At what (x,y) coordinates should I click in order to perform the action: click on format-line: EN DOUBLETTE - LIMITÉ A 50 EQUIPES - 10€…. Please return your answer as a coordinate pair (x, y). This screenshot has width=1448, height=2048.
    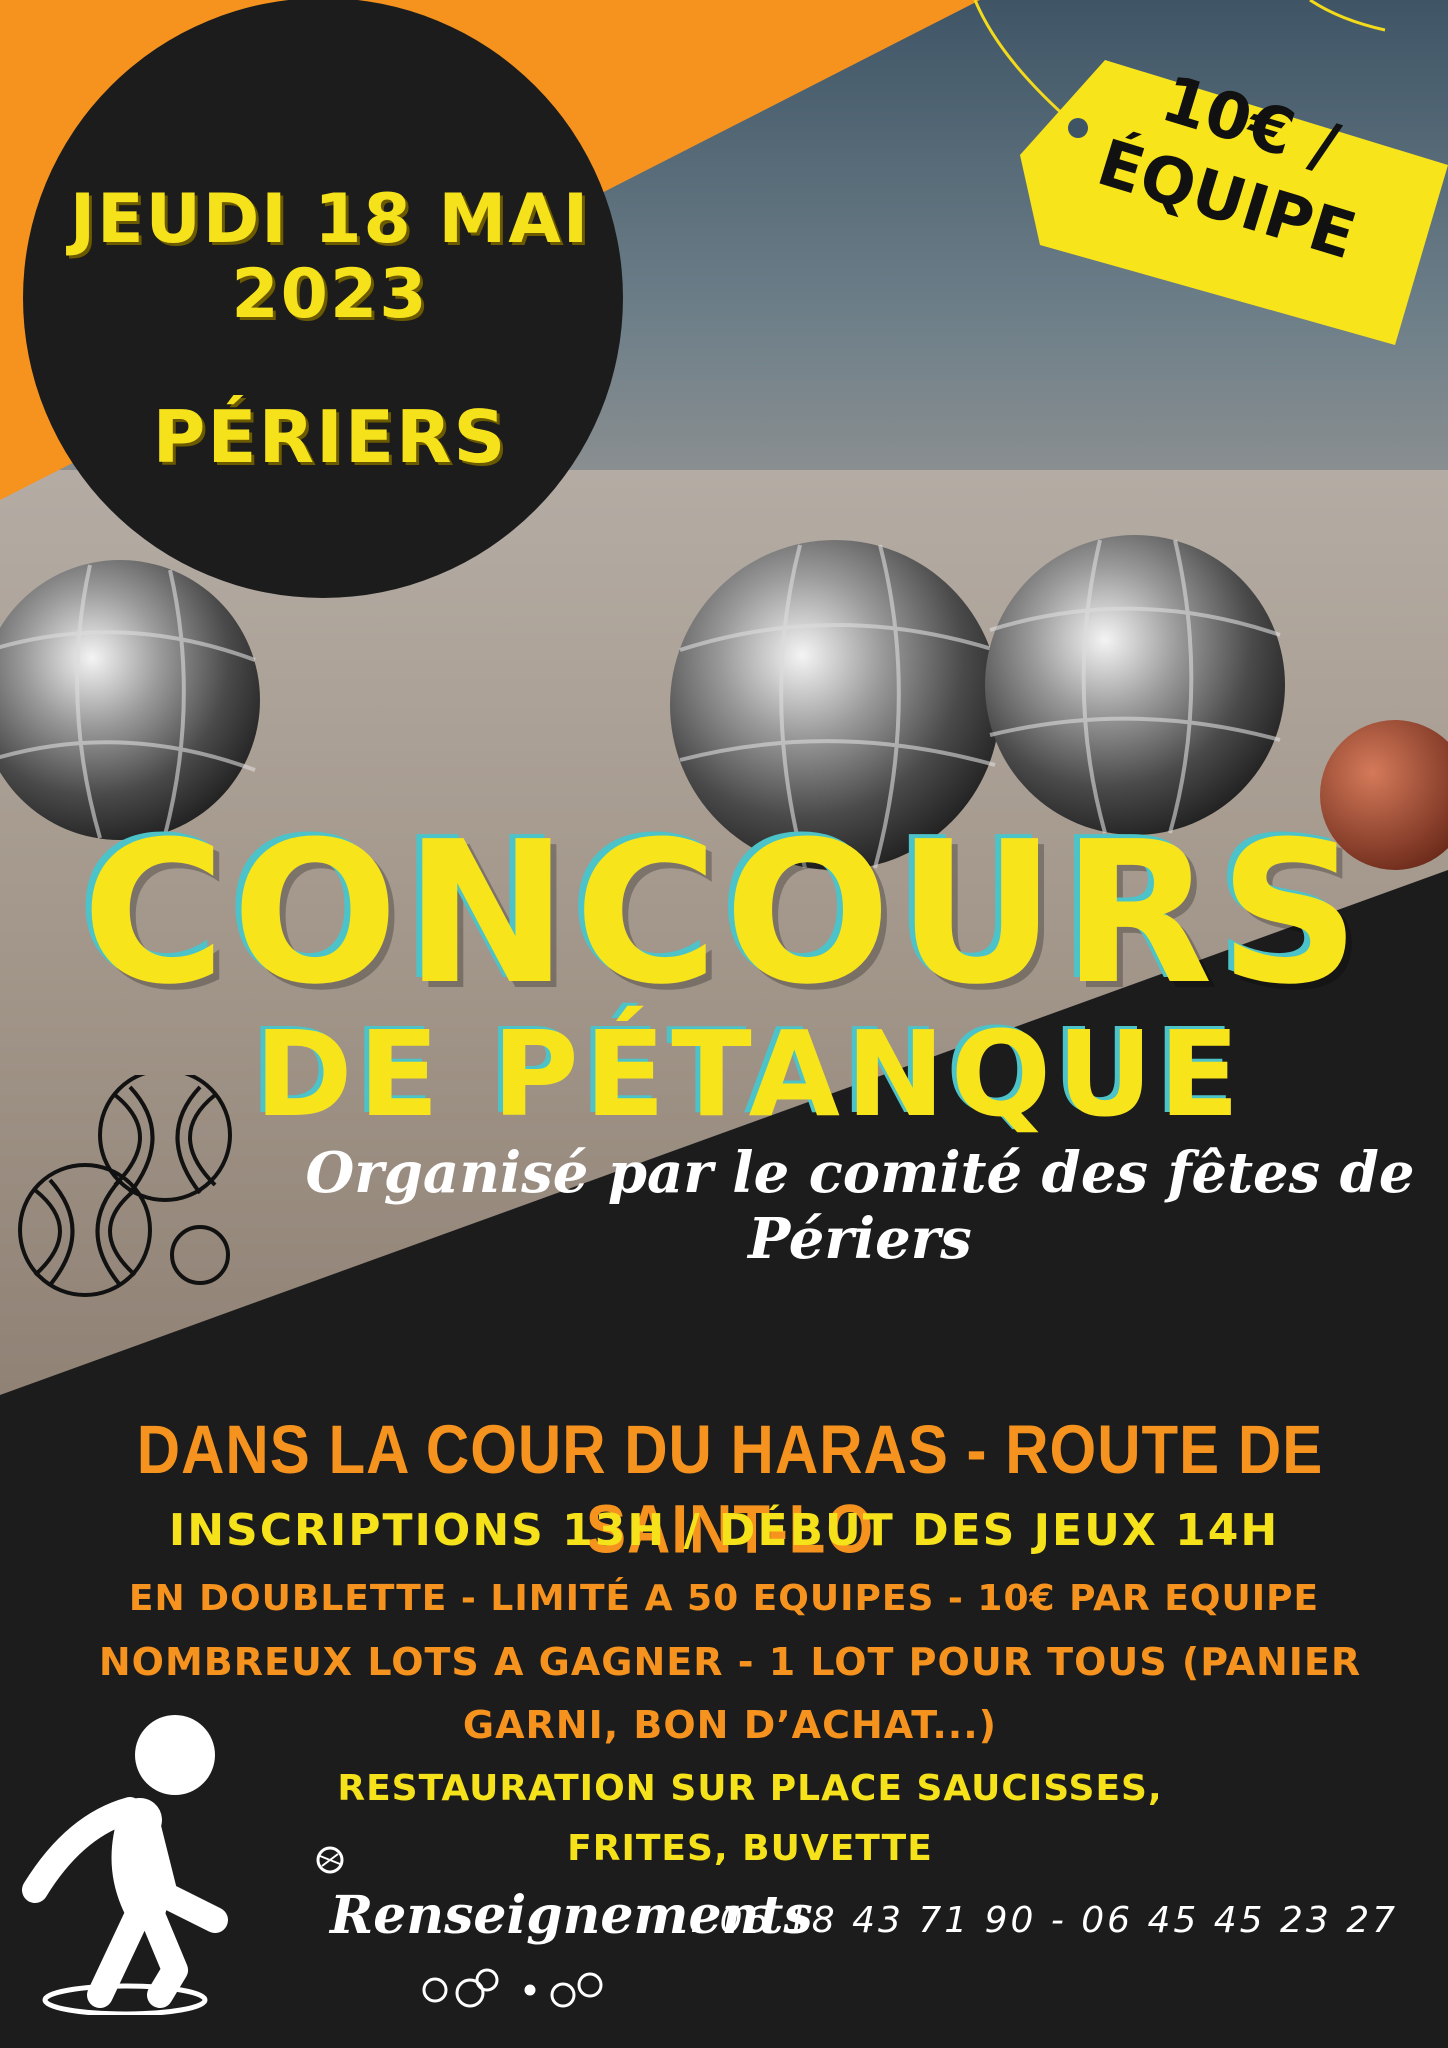
    Looking at the image, I should click on (724, 1598).